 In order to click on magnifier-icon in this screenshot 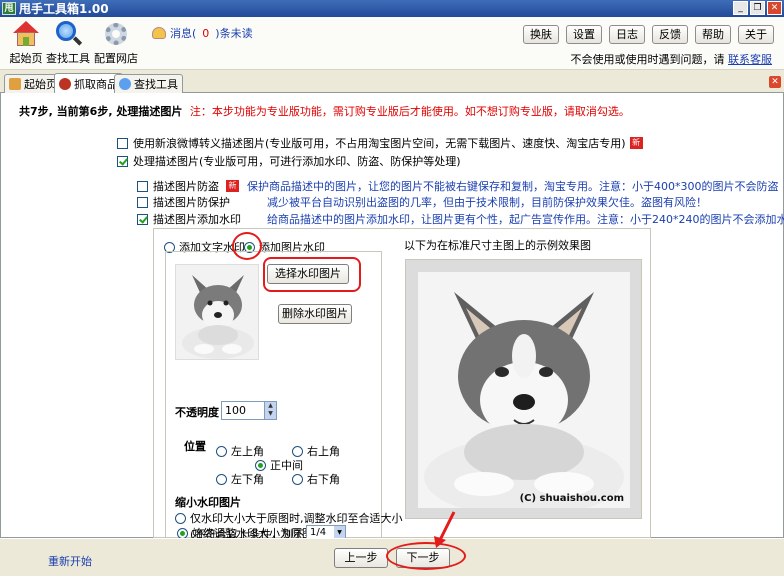, I will do `click(68, 34)`.